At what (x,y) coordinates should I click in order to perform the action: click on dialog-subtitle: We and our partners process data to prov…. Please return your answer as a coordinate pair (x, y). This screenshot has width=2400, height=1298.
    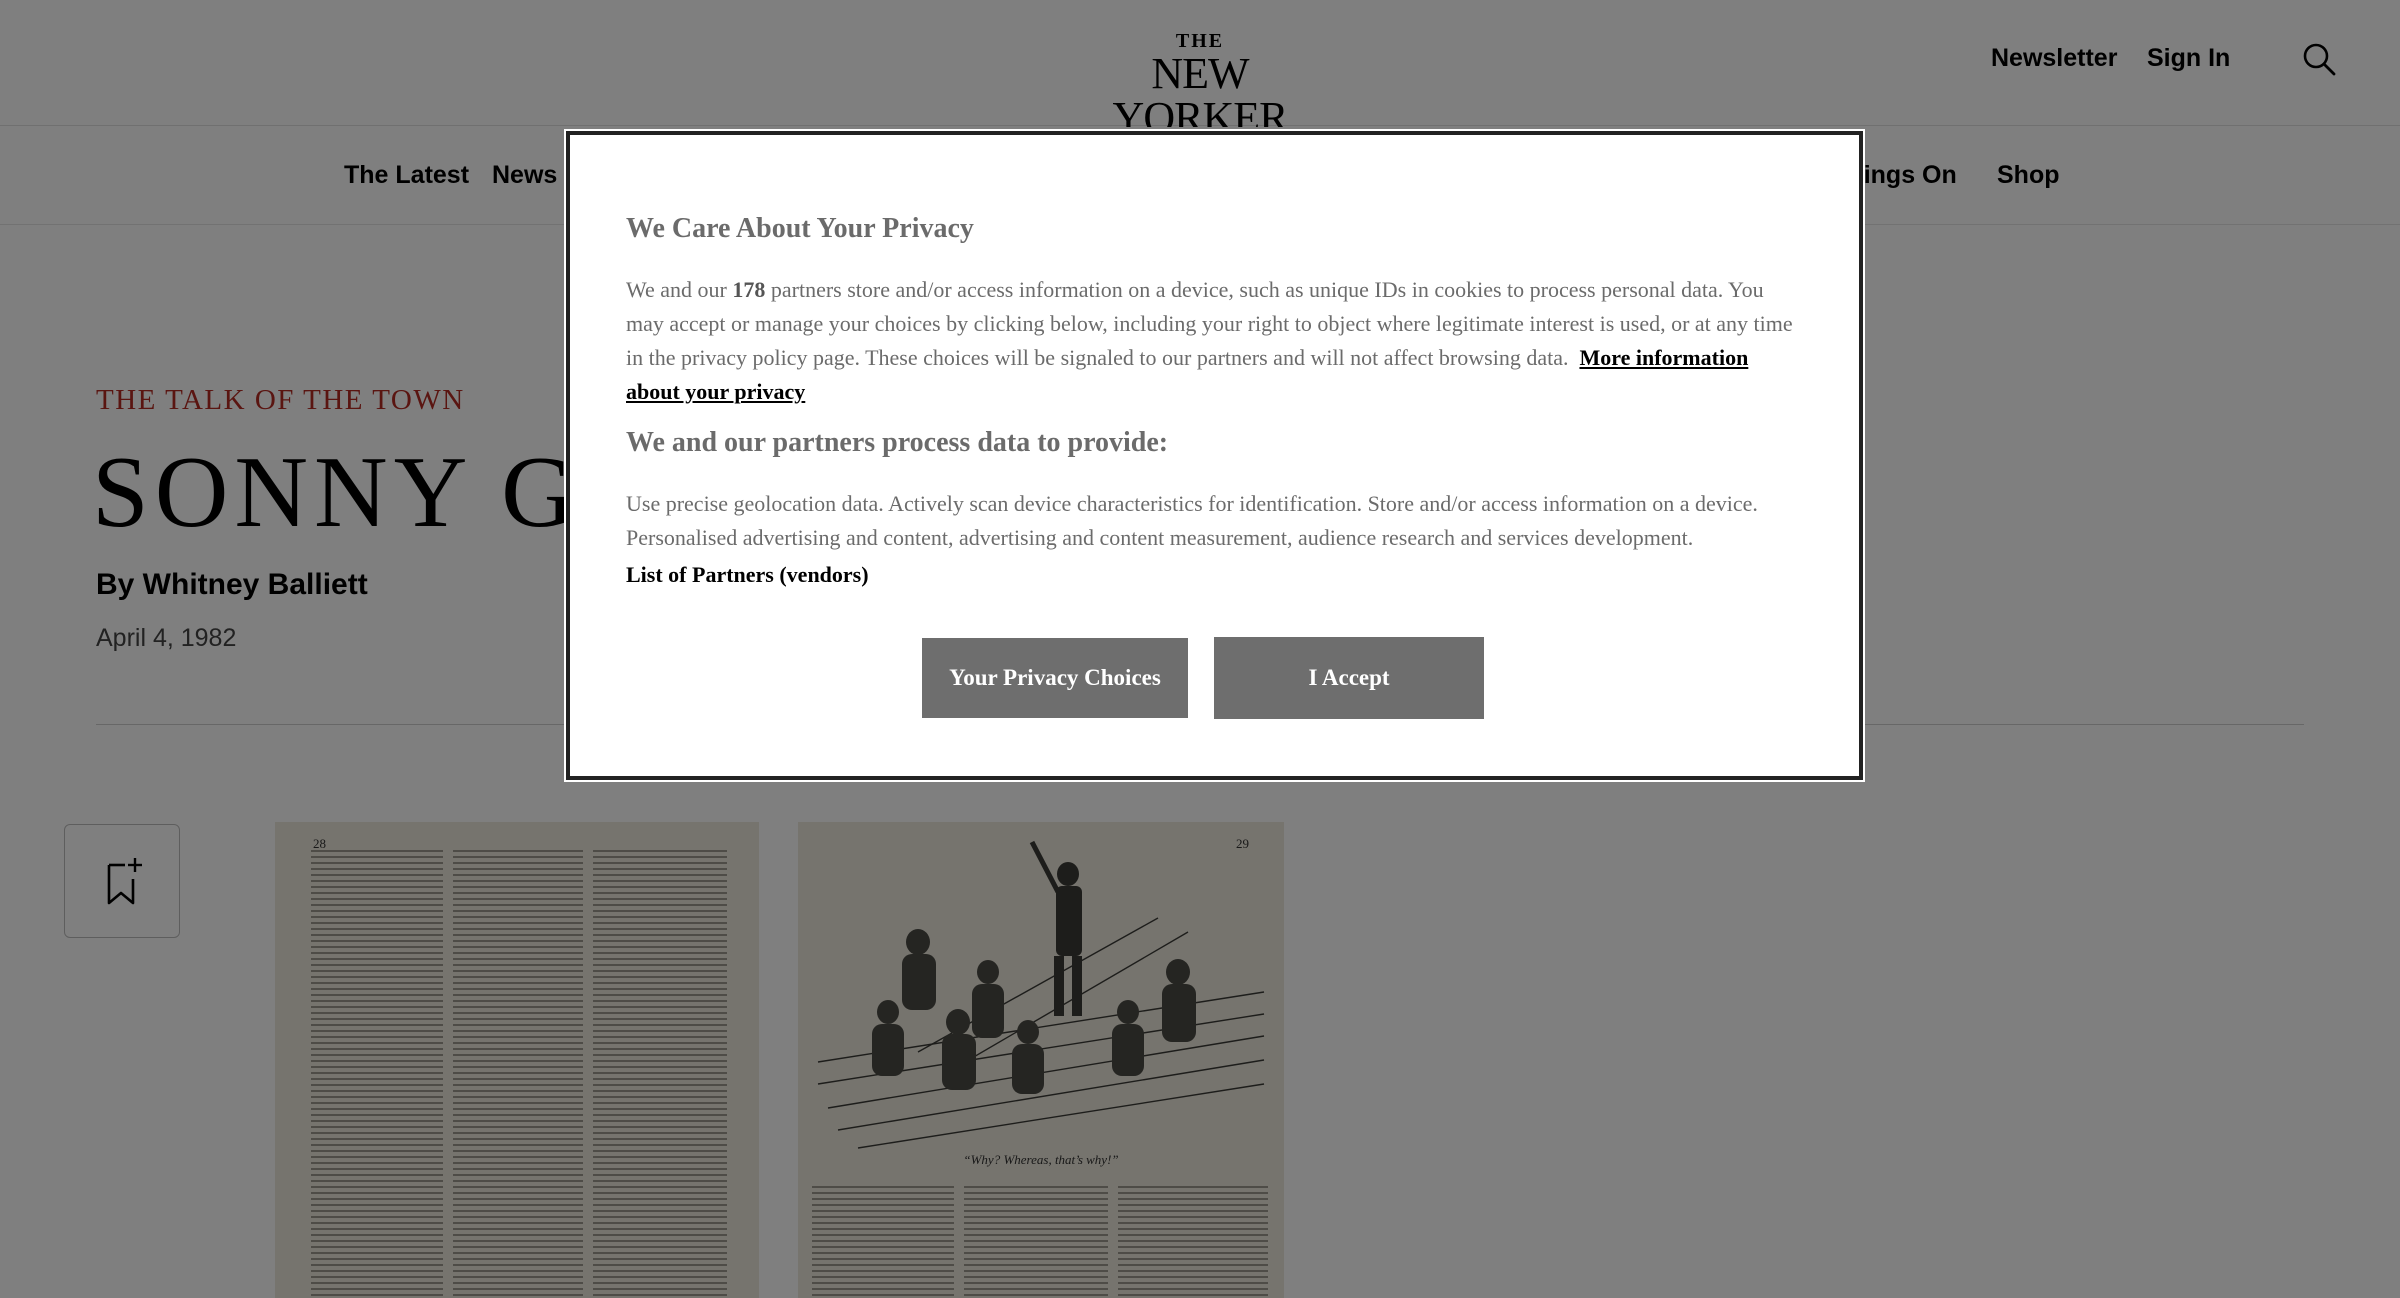
    Looking at the image, I should click on (897, 442).